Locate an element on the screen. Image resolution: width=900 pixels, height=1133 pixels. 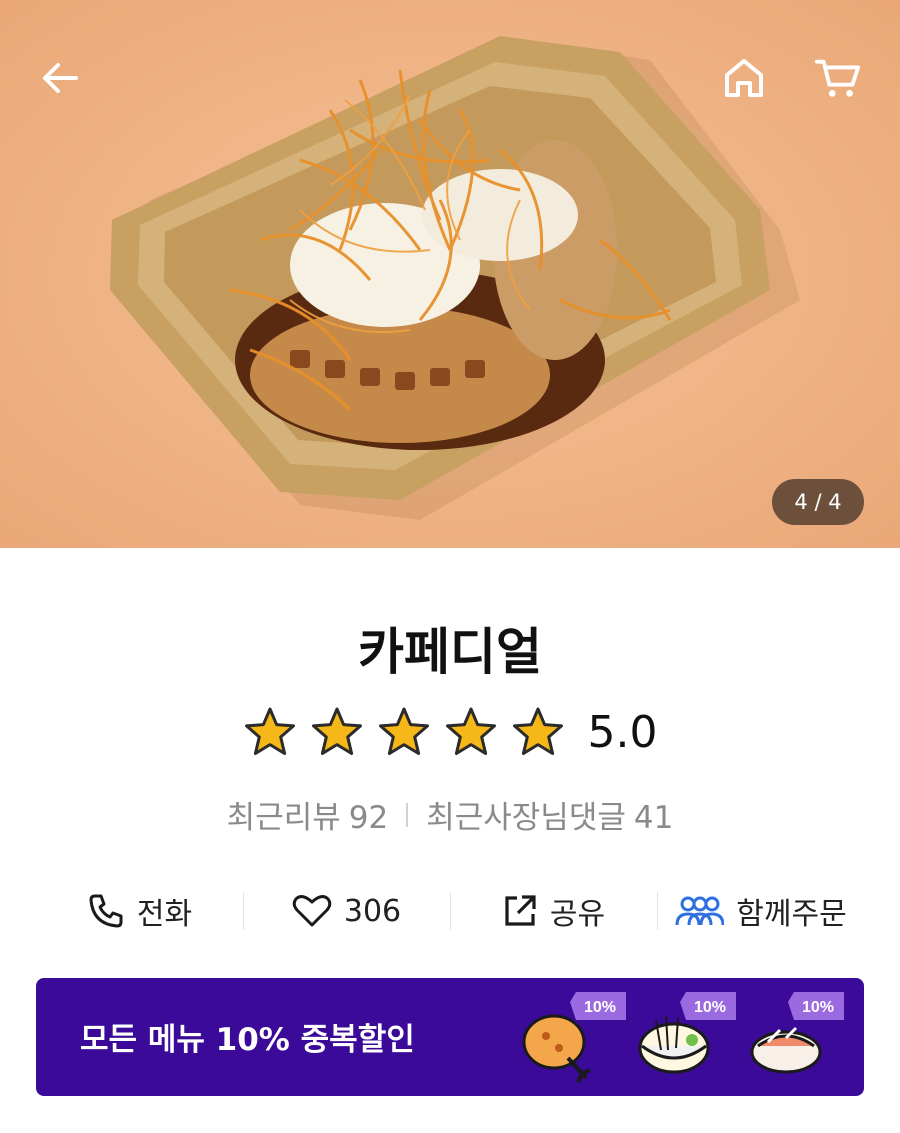
cart-button is located at coordinates (838, 78).